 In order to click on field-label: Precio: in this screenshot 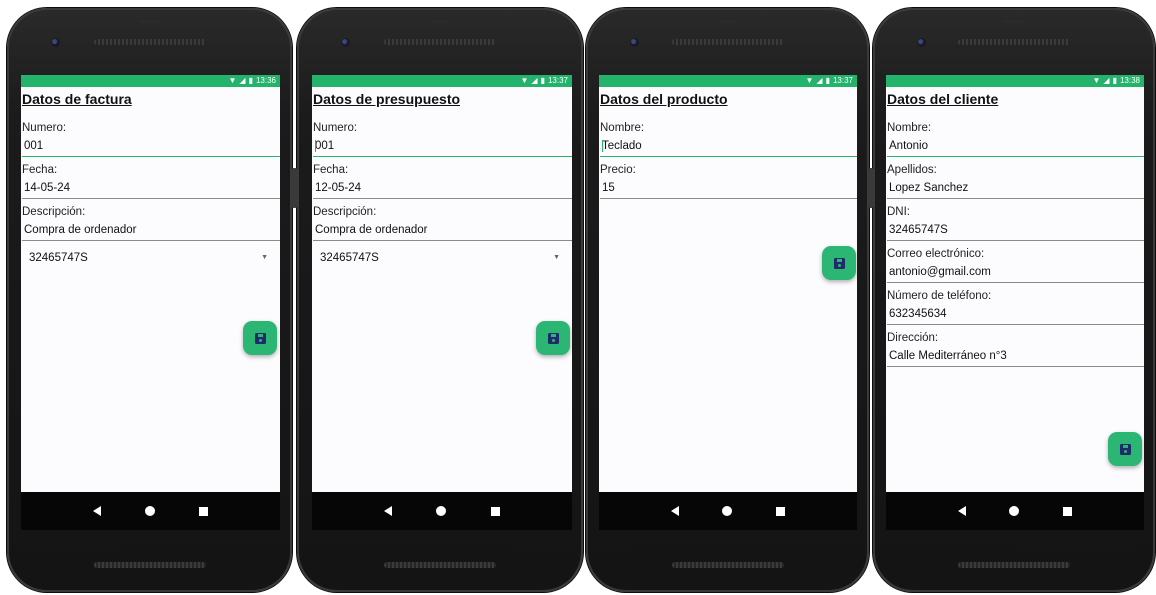, I will do `click(618, 170)`.